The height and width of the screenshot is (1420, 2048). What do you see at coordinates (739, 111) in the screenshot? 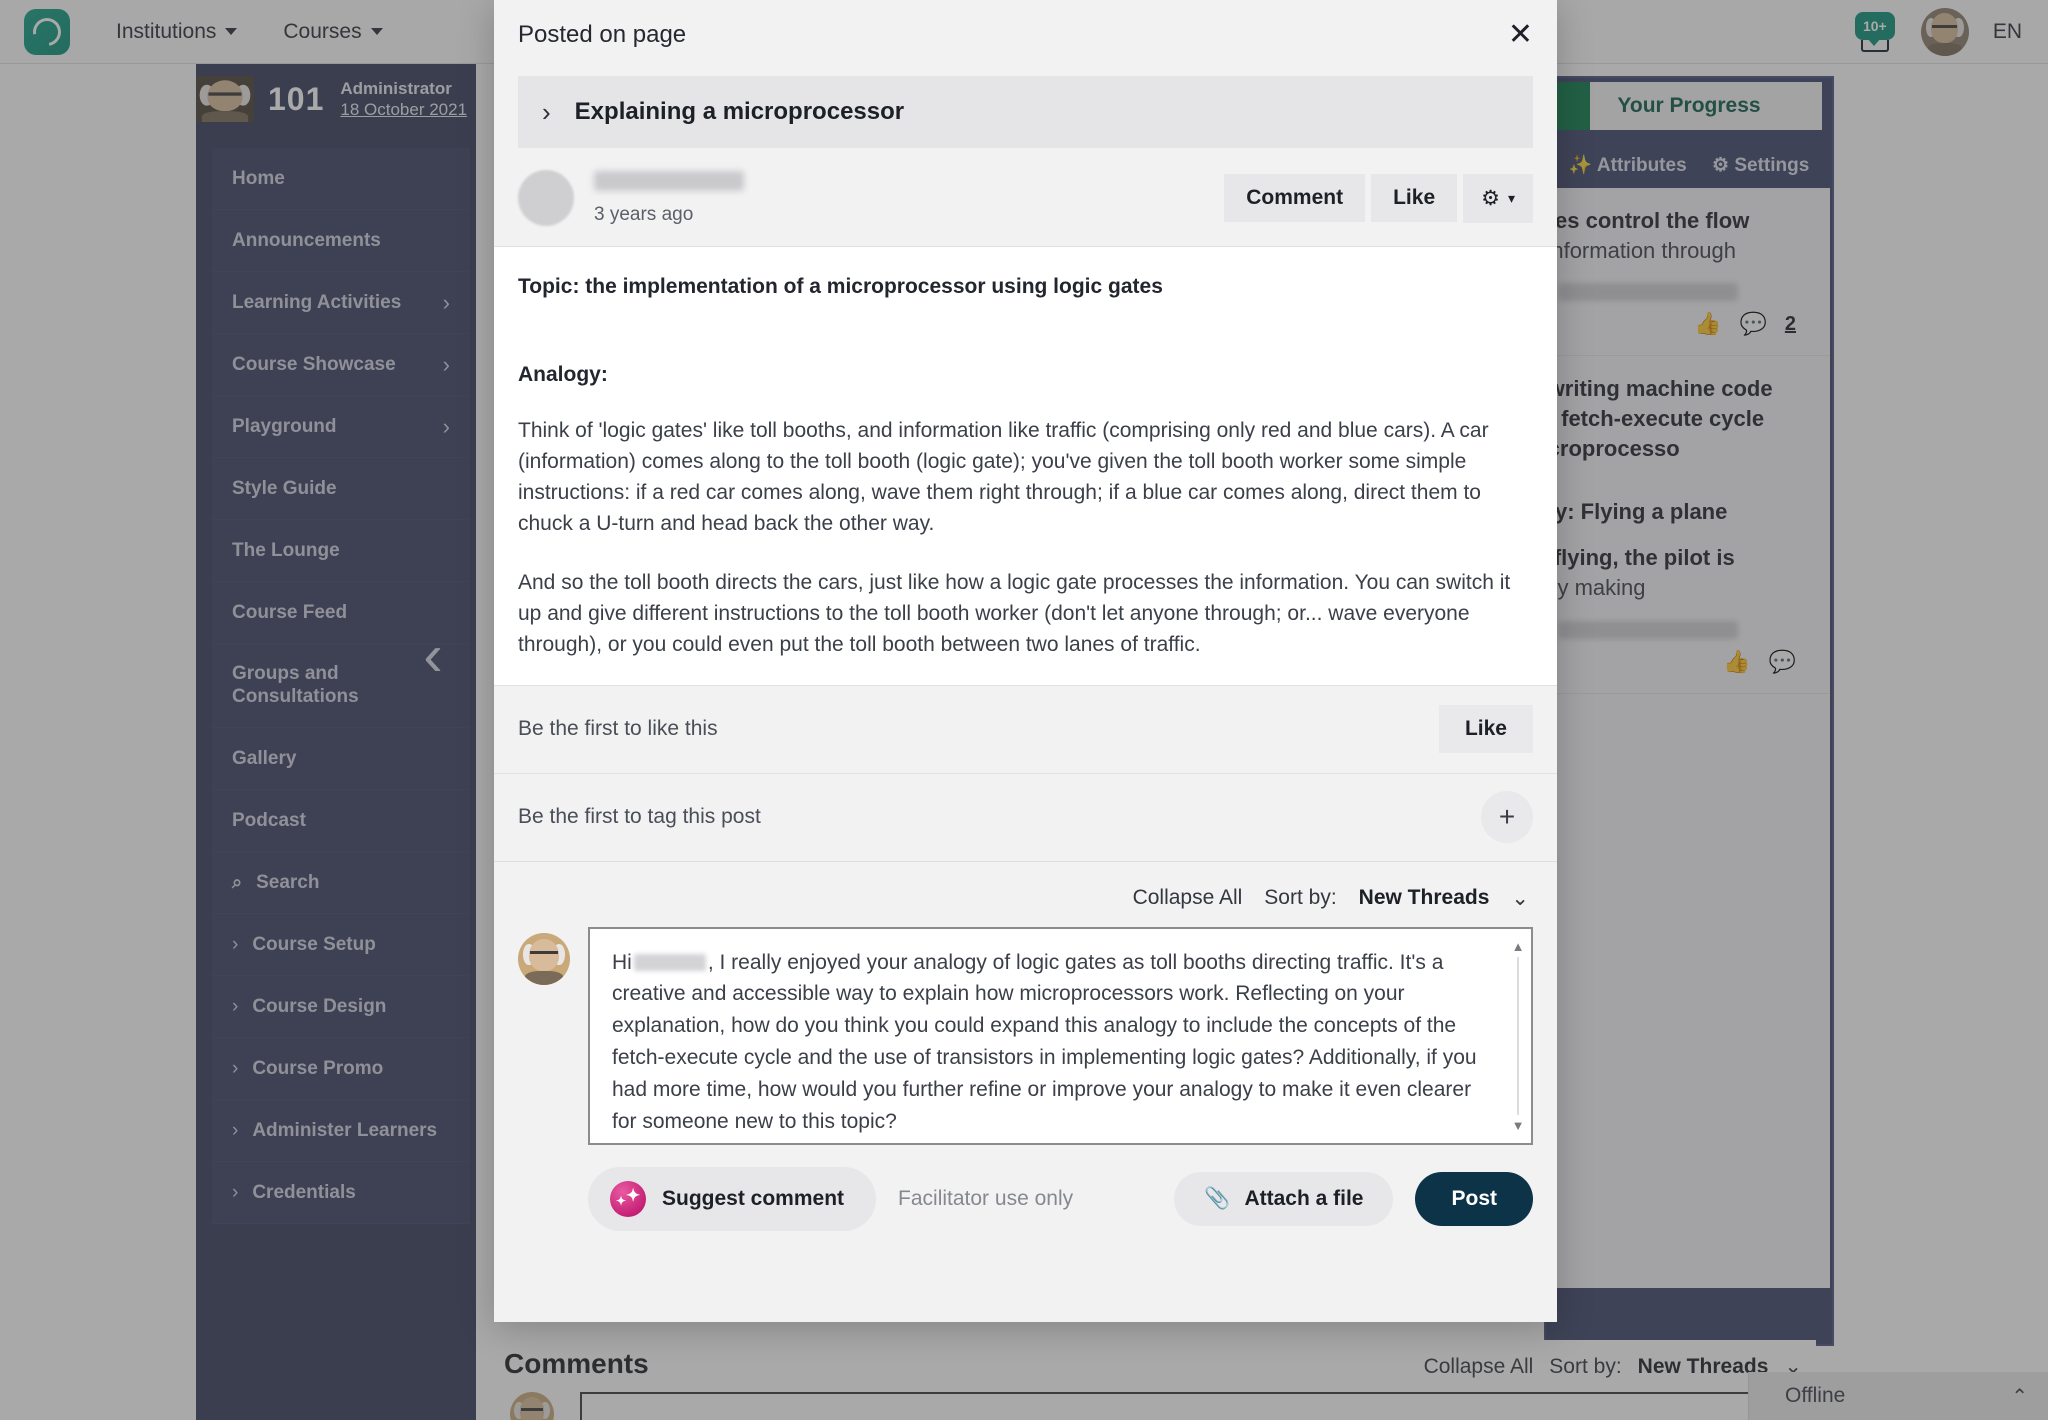
I see `topic-name: Explaining a microprocessor` at bounding box center [739, 111].